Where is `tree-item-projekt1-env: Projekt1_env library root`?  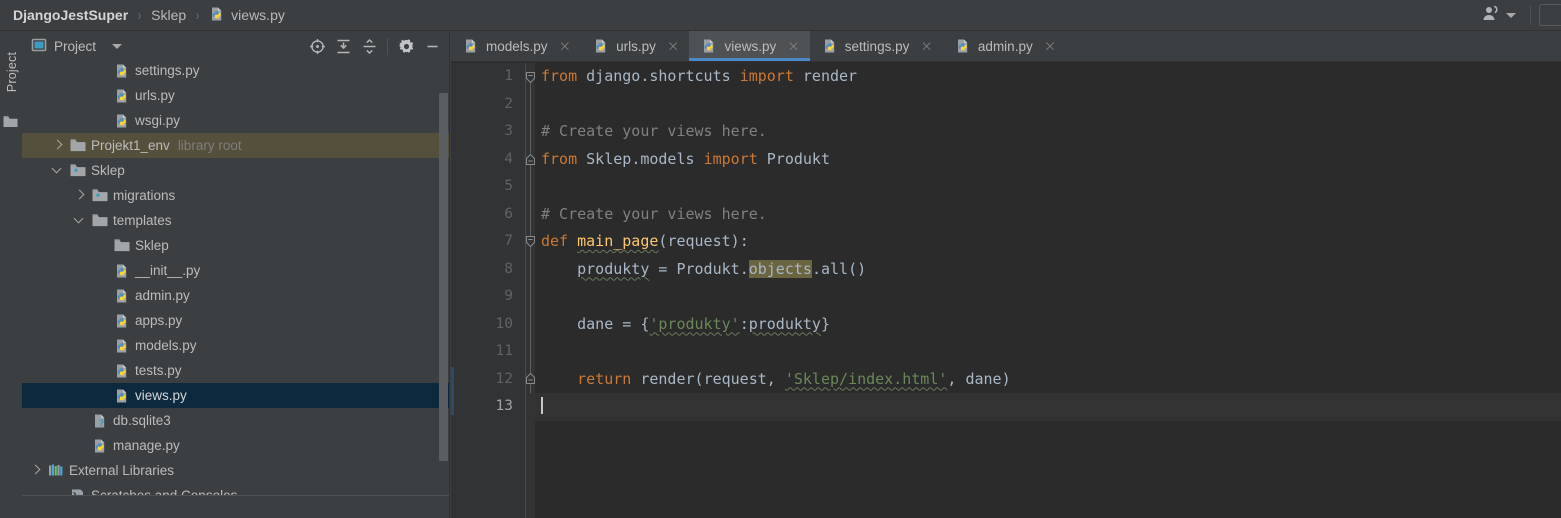
tree-item-projekt1-env: Projekt1_env library root is located at coordinates (235, 145).